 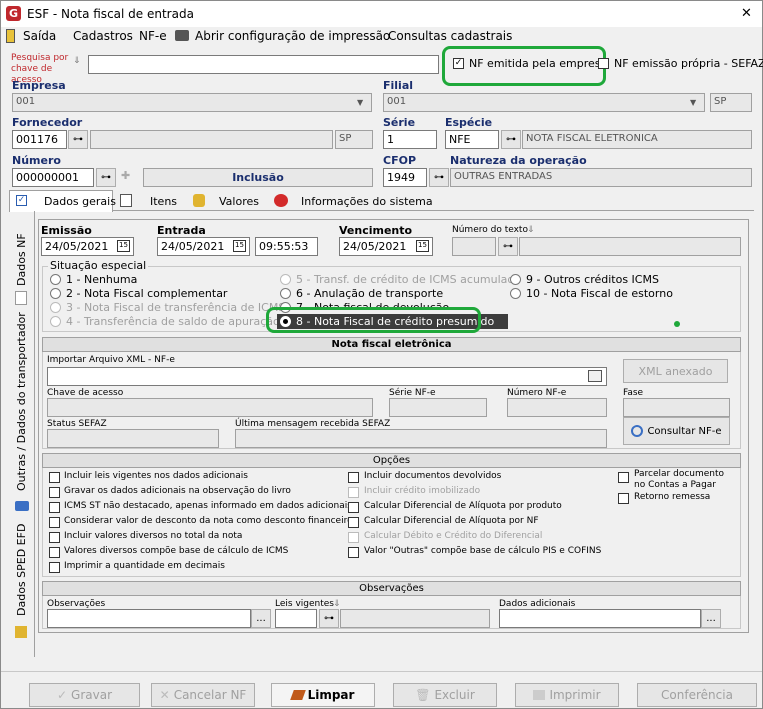 What do you see at coordinates (544, 102) in the screenshot?
I see `filial-select: 001` at bounding box center [544, 102].